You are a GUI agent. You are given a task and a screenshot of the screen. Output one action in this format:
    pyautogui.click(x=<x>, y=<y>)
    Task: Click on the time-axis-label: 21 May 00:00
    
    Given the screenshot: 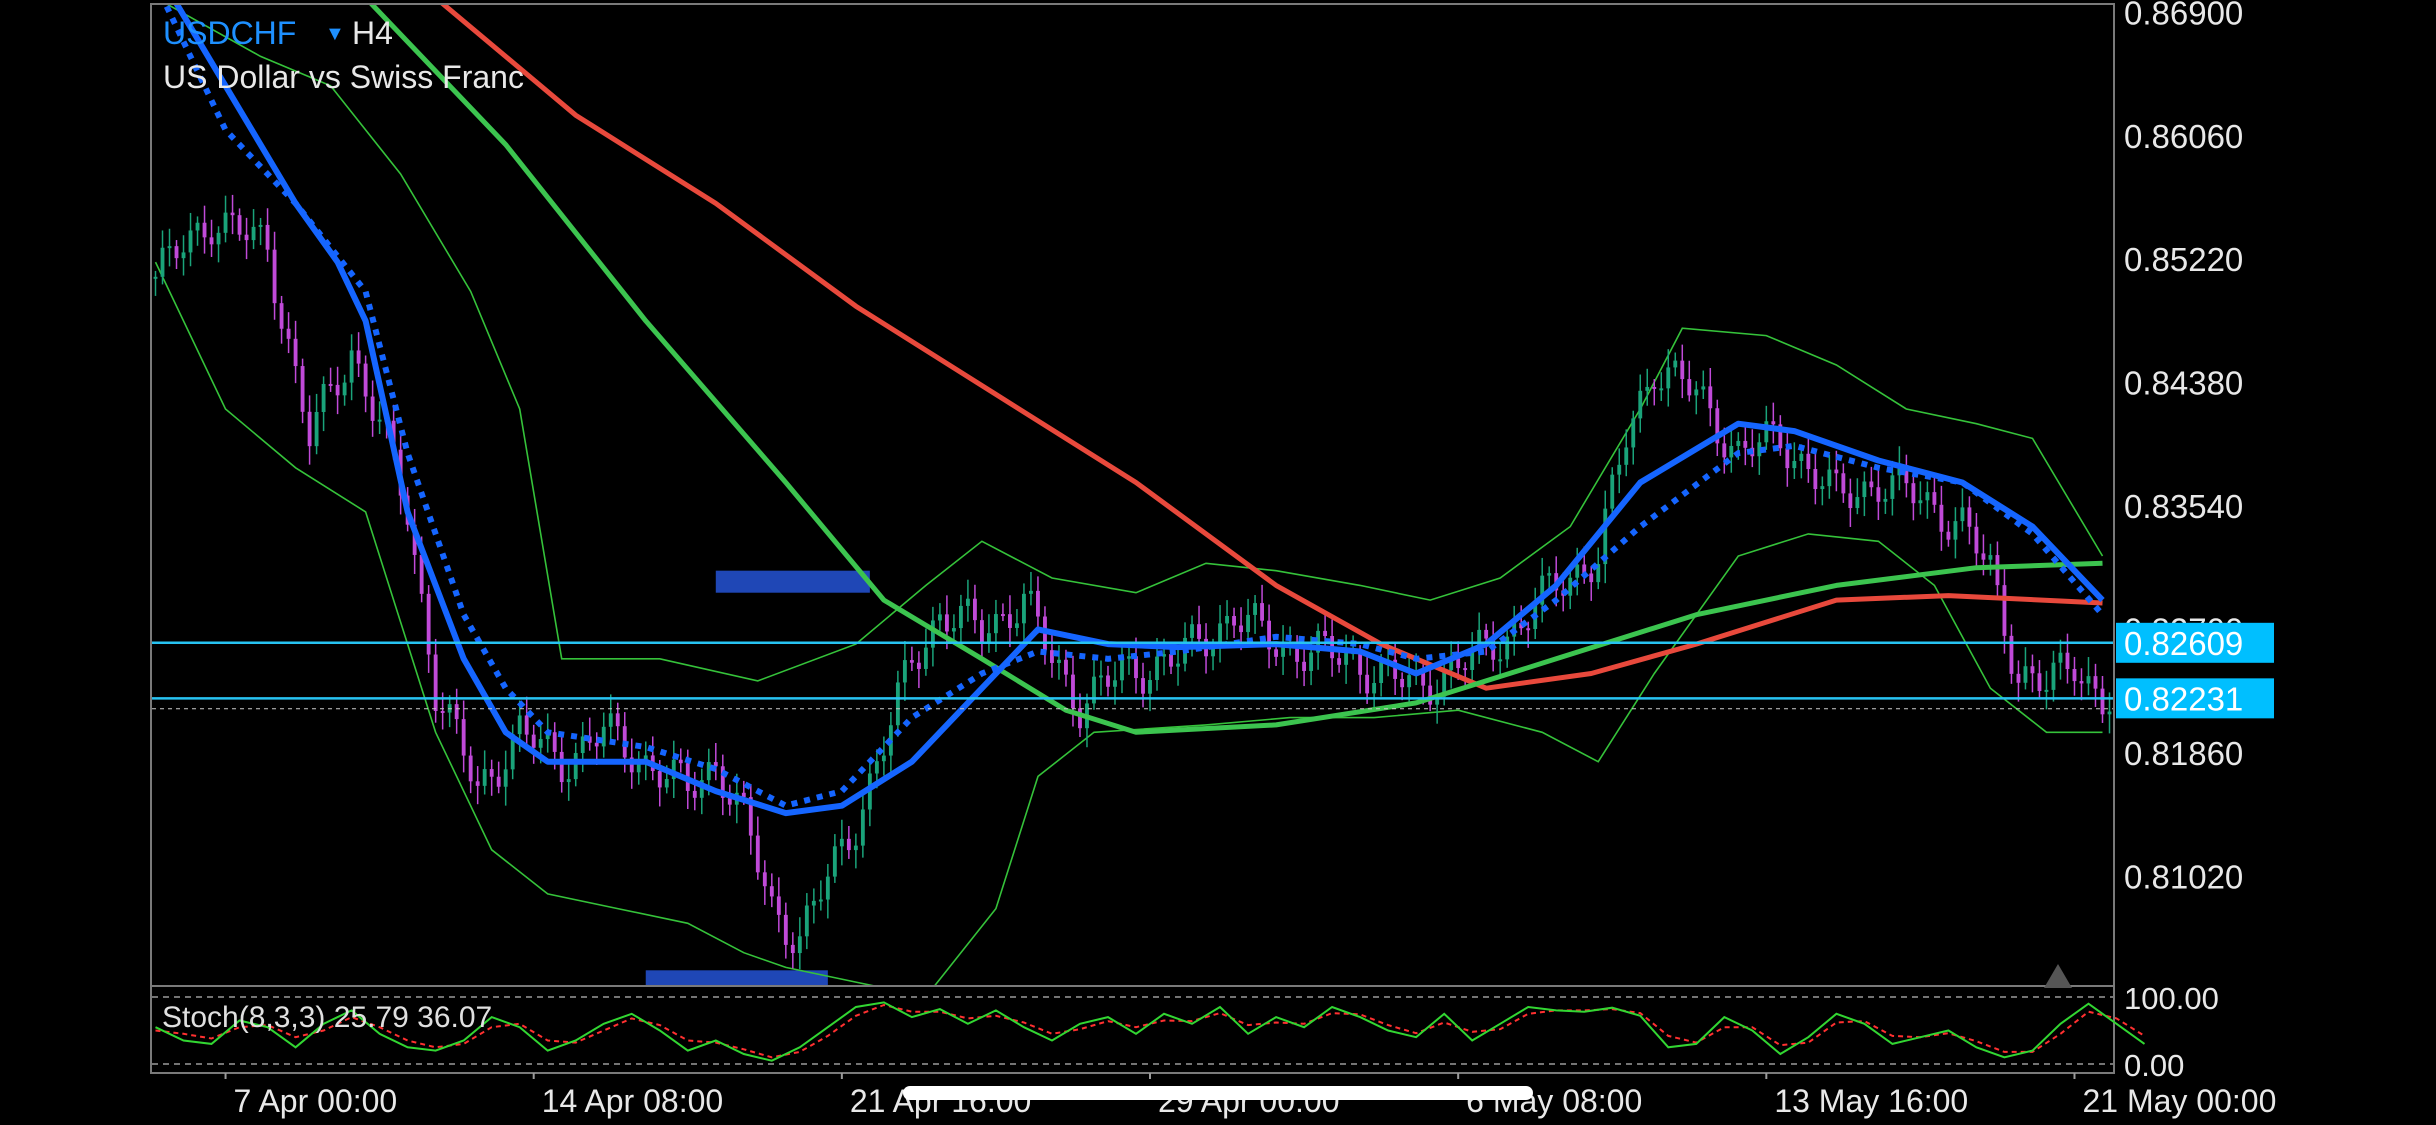 What is the action you would take?
    pyautogui.click(x=2179, y=1101)
    